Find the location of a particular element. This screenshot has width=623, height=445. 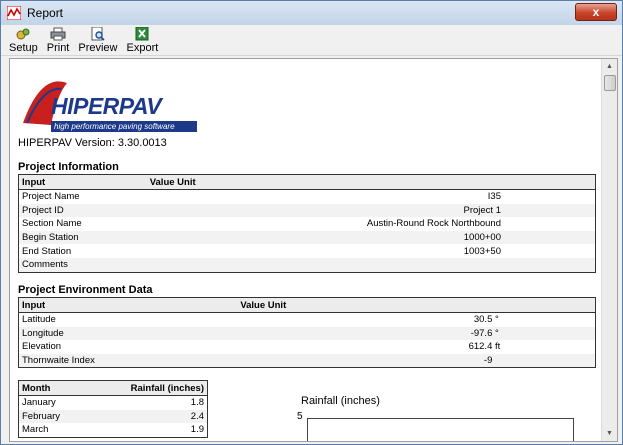

cell-input: Comments is located at coordinates (82, 265).